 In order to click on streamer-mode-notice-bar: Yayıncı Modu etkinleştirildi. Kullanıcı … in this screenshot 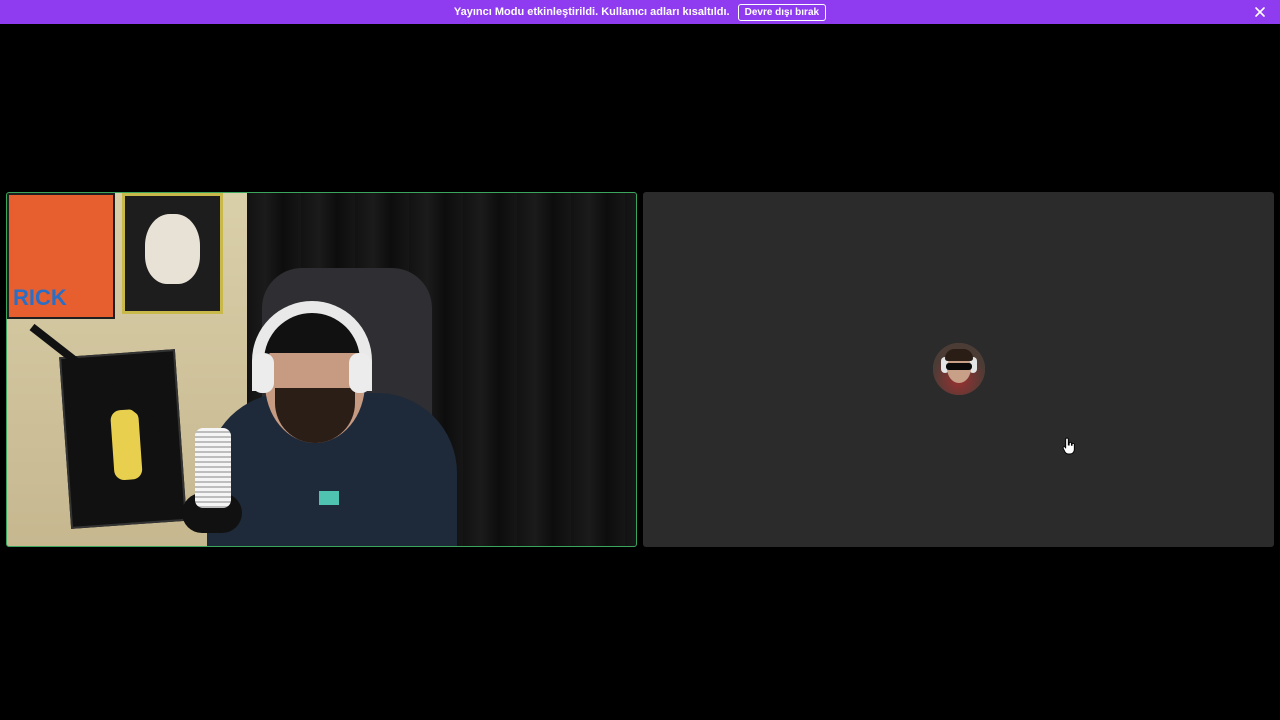, I will do `click(640, 12)`.